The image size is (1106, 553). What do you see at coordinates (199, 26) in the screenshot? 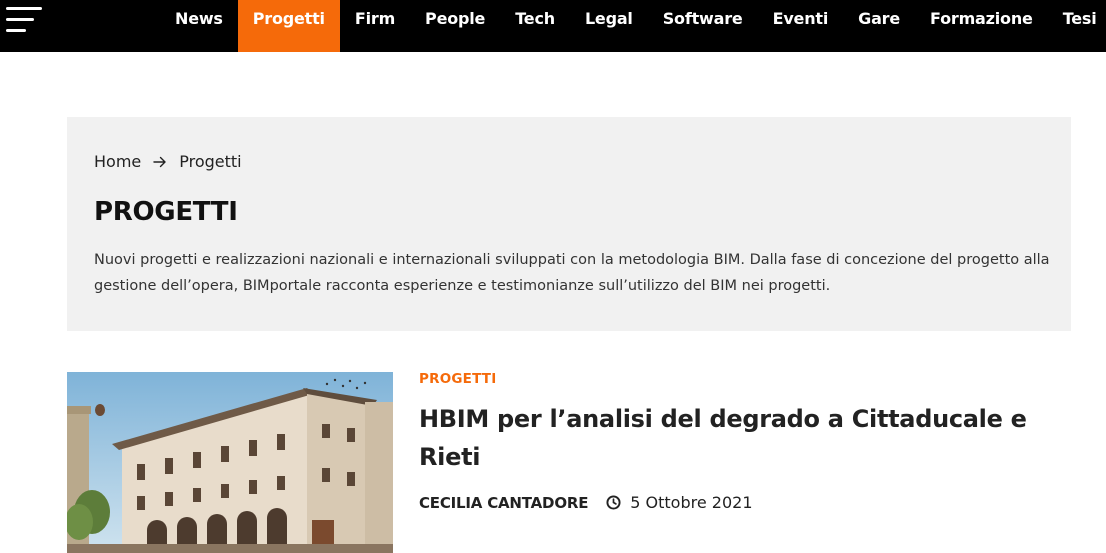
I see `nav-item-news: News` at bounding box center [199, 26].